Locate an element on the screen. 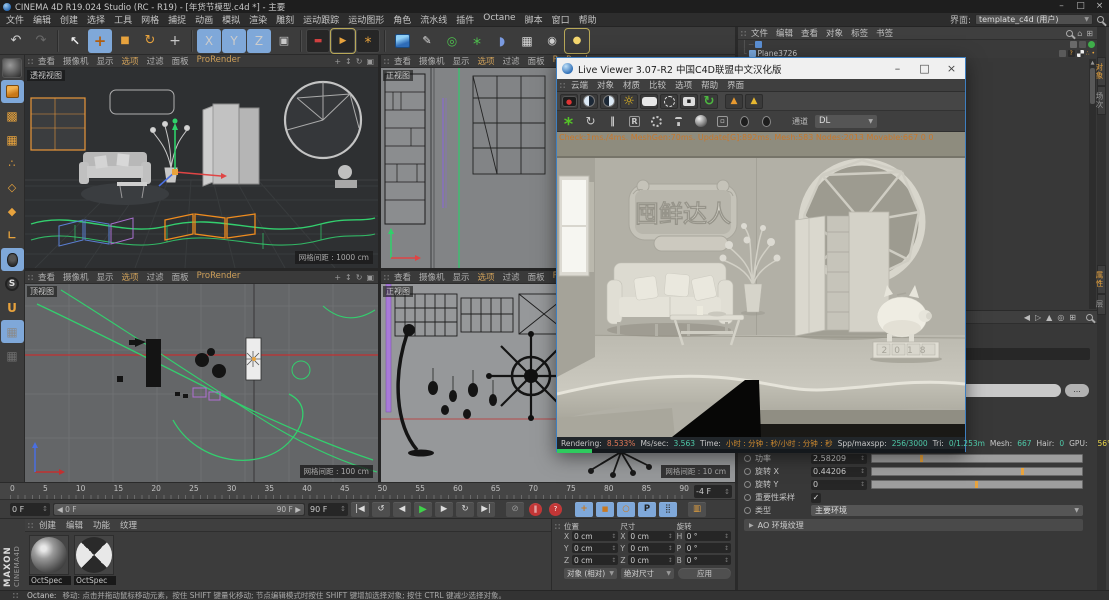 This screenshot has height=600, width=1109. viewport-menu-item: ProRender is located at coordinates (219, 277).